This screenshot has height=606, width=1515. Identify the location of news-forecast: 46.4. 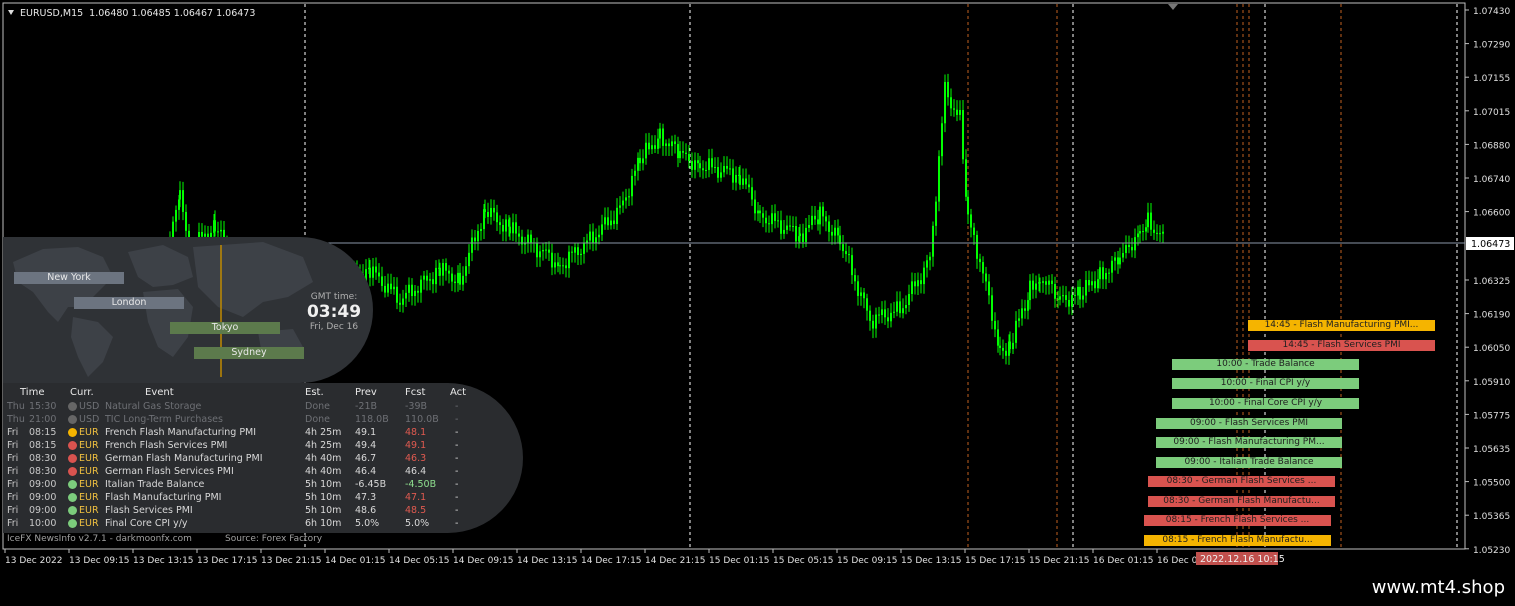
(416, 471).